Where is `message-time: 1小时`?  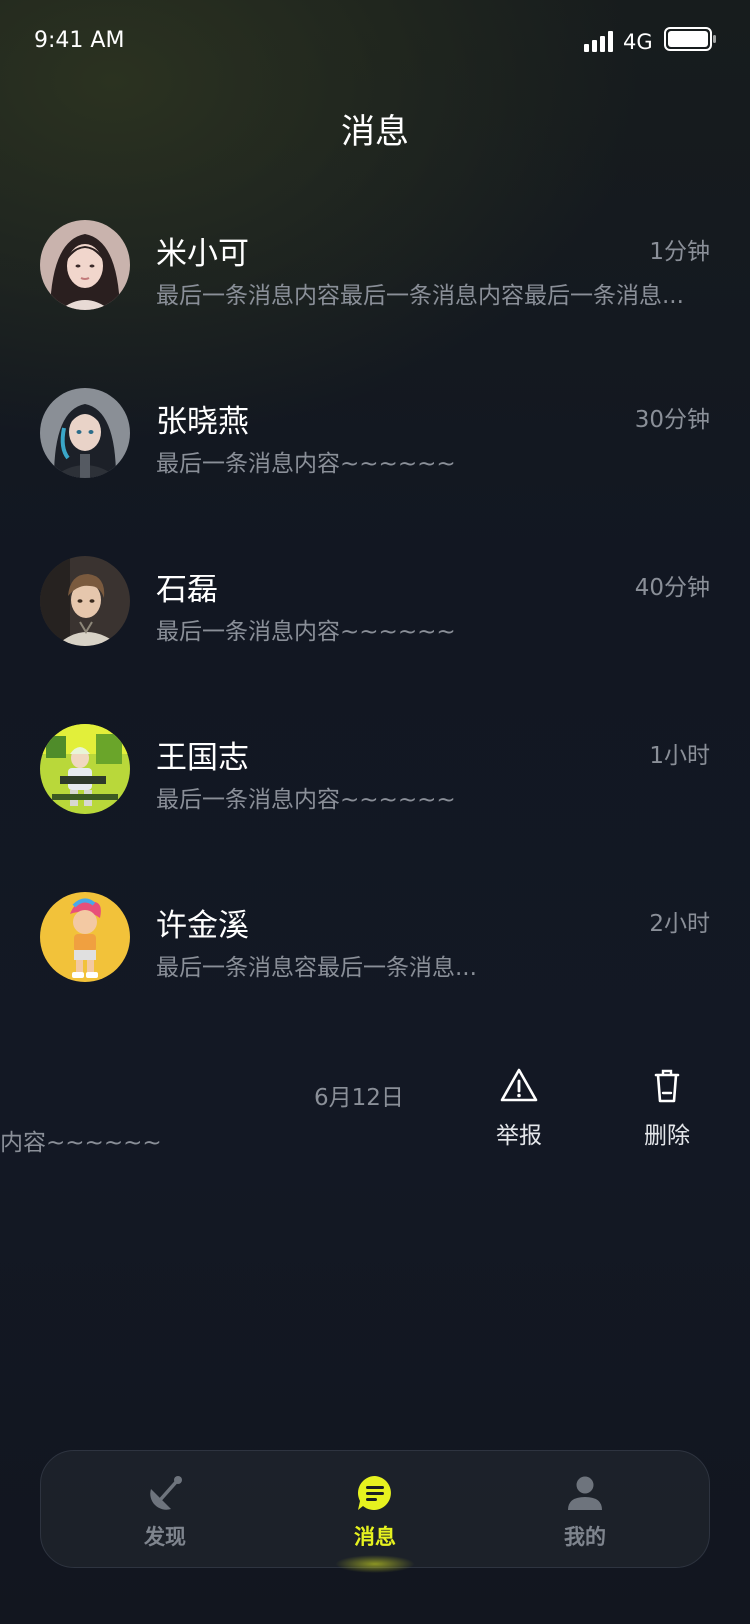
message-time: 1小时 is located at coordinates (679, 756).